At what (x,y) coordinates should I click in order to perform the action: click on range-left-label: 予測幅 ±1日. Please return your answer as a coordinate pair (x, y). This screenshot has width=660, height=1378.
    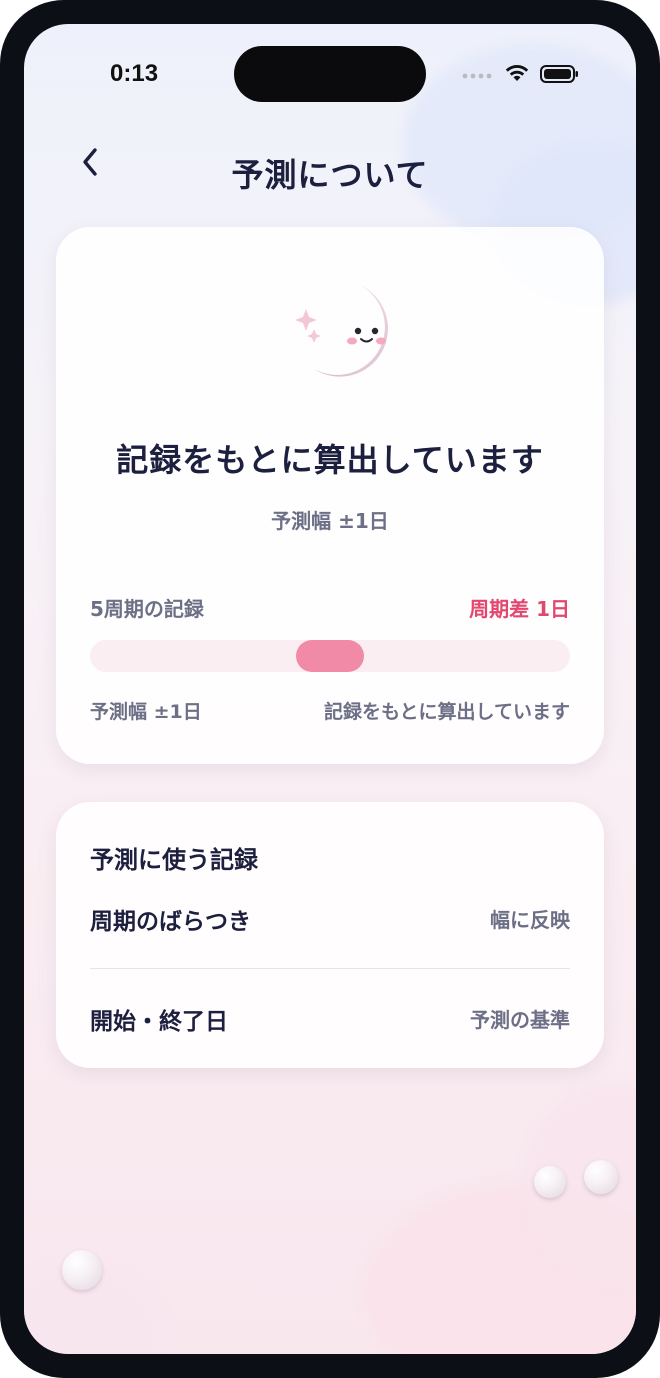
    Looking at the image, I should click on (146, 712).